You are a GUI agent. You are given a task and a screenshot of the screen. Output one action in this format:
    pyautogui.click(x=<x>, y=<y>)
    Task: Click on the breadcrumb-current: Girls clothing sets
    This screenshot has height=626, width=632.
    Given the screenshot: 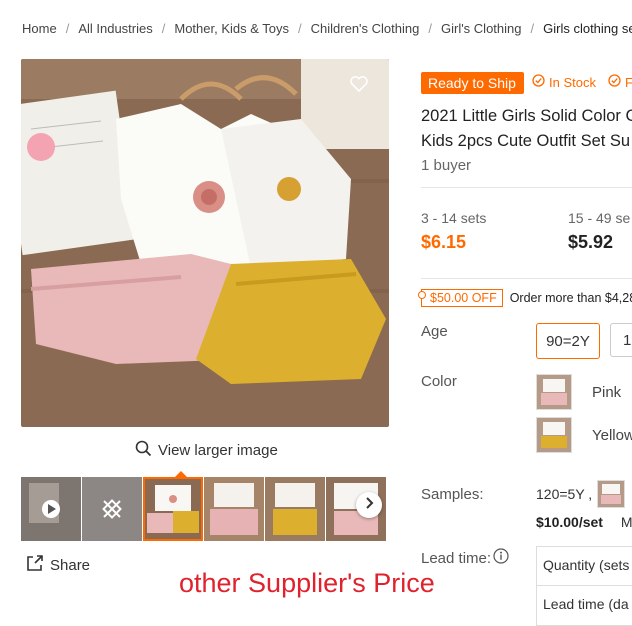 What is the action you would take?
    pyautogui.click(x=587, y=28)
    